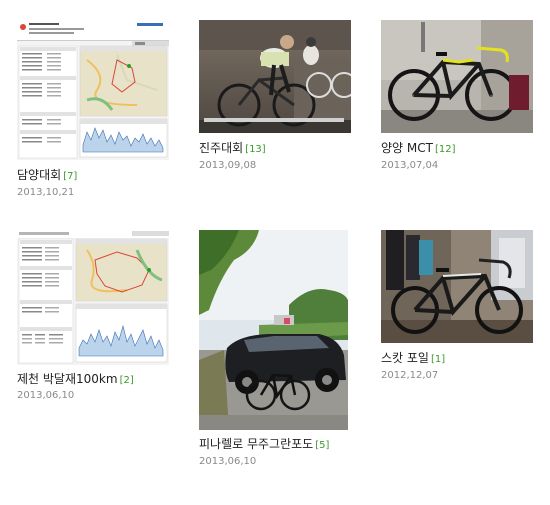 The height and width of the screenshot is (505, 550). I want to click on post-thumbnail-cyclists-rollers, so click(275, 76).